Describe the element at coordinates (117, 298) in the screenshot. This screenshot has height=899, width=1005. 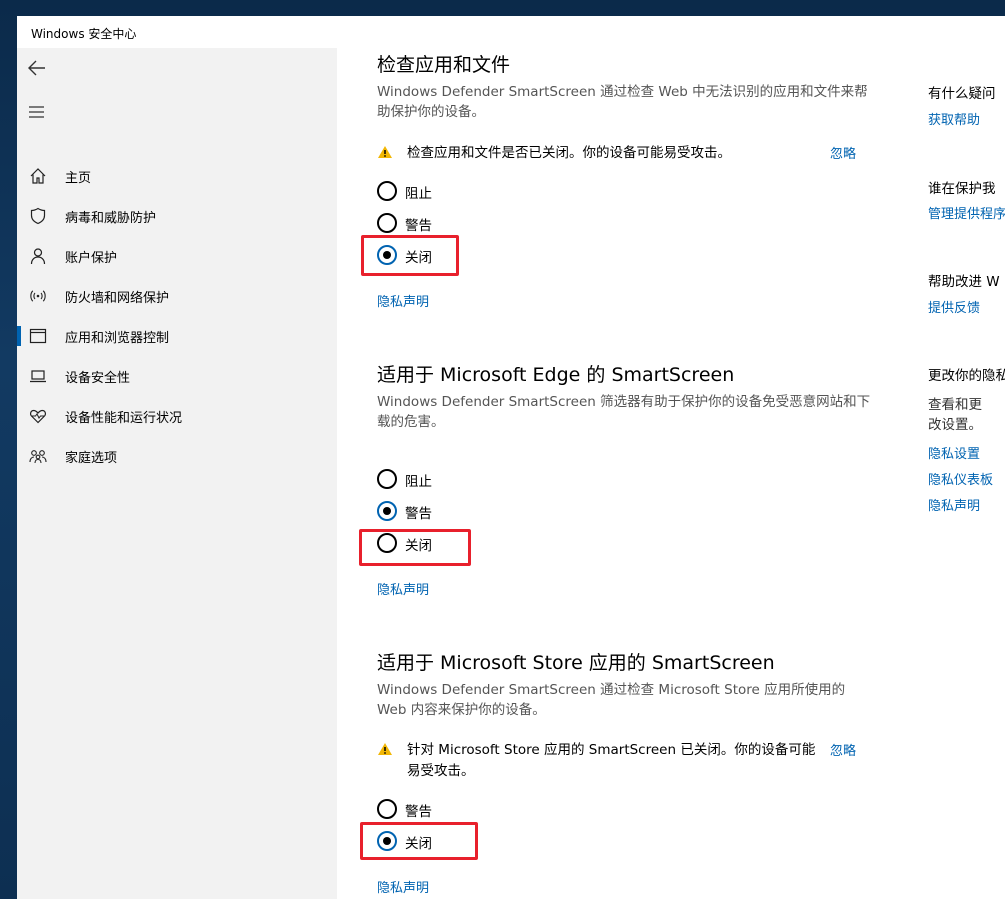
I see `sidebar-item-label: 防火墙和网络保护` at that location.